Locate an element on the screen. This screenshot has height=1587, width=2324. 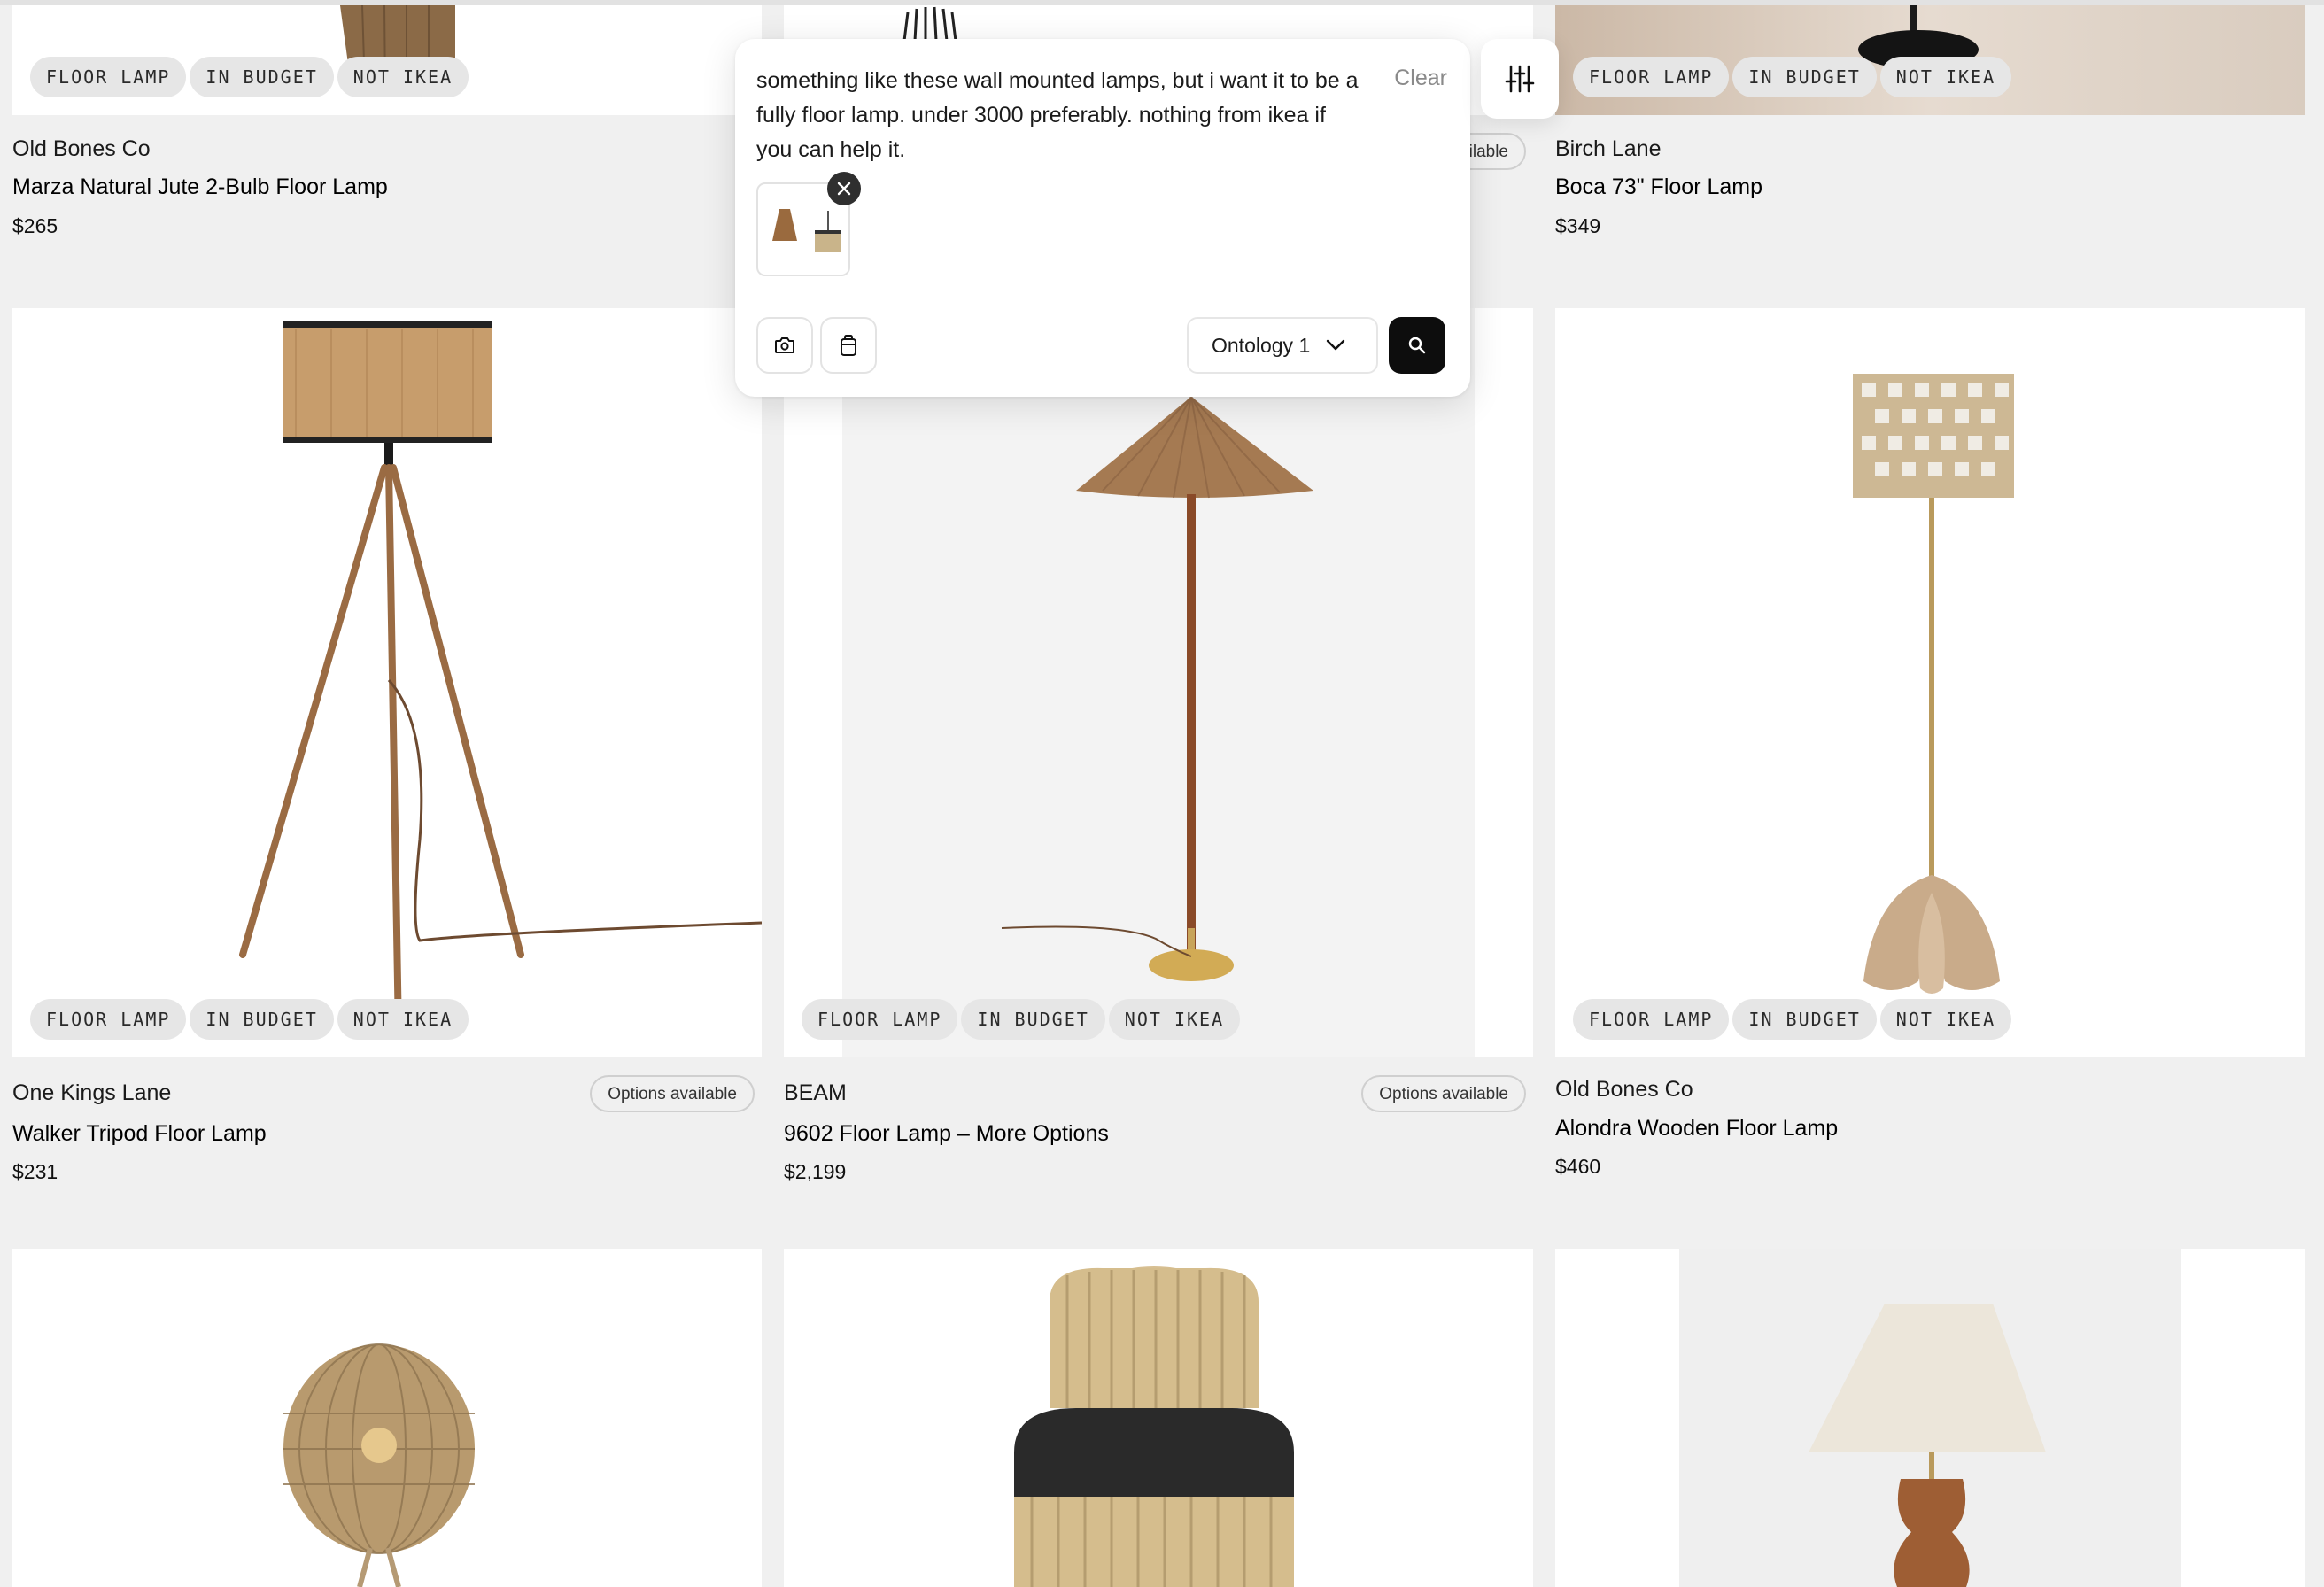
camera-icon is located at coordinates (784, 345).